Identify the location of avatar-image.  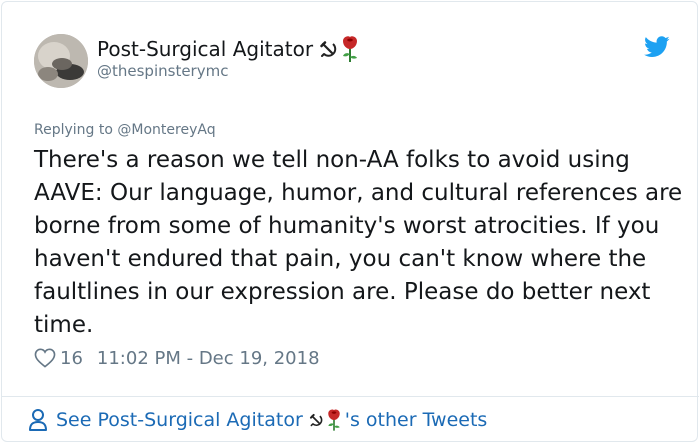
(61, 61).